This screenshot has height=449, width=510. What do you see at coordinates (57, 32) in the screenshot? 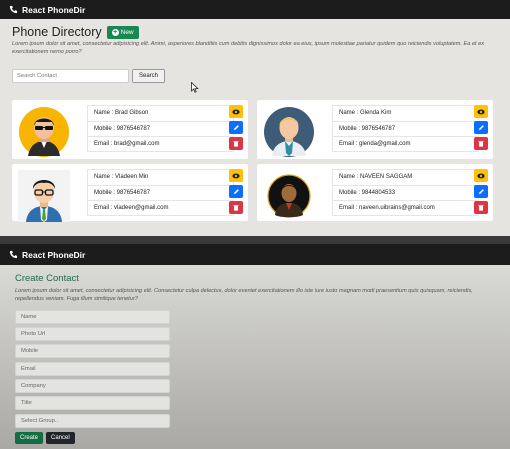
I see `page-title: Phone Directory` at bounding box center [57, 32].